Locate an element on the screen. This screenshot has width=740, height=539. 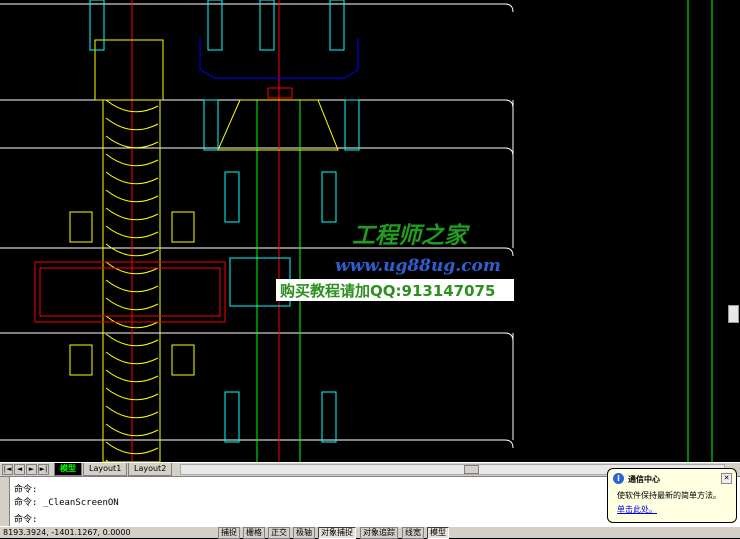
prev-tab-icon: ◄ is located at coordinates (19, 469).